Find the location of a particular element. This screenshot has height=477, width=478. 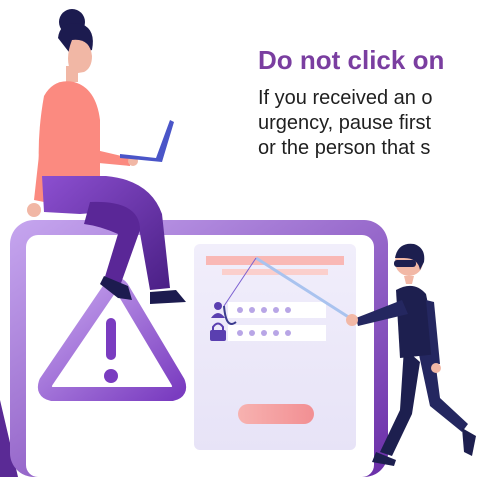

alert-body-line-3: or the person that s is located at coordinates (344, 148).